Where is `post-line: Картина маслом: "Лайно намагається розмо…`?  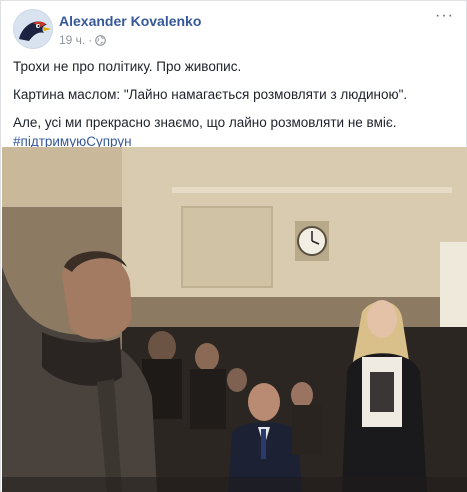
post-line: Картина маслом: "Лайно намагається розмо… is located at coordinates (210, 94).